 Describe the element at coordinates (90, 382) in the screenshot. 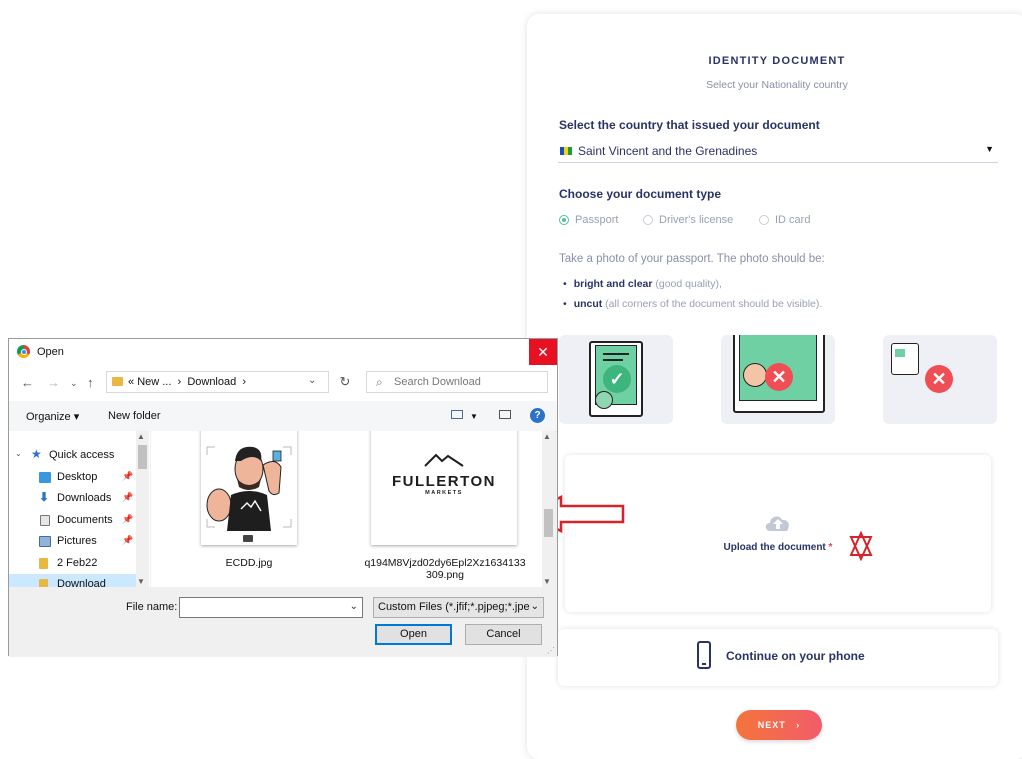

I see `up-arrow-icon: ↑` at that location.